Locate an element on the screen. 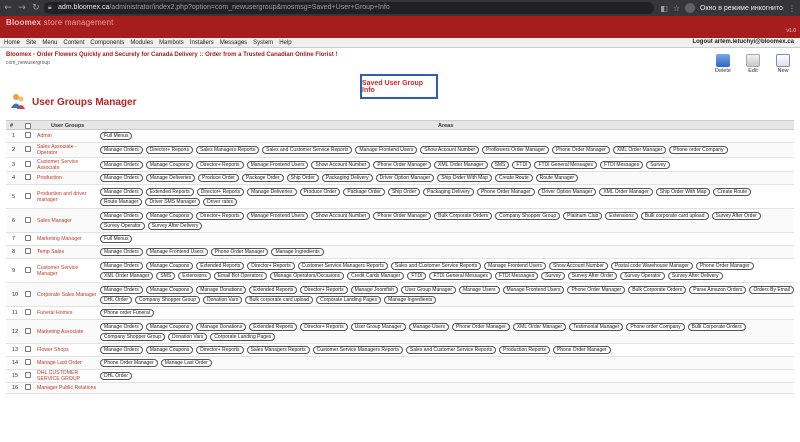  menu-modules: Modules is located at coordinates (141, 43).